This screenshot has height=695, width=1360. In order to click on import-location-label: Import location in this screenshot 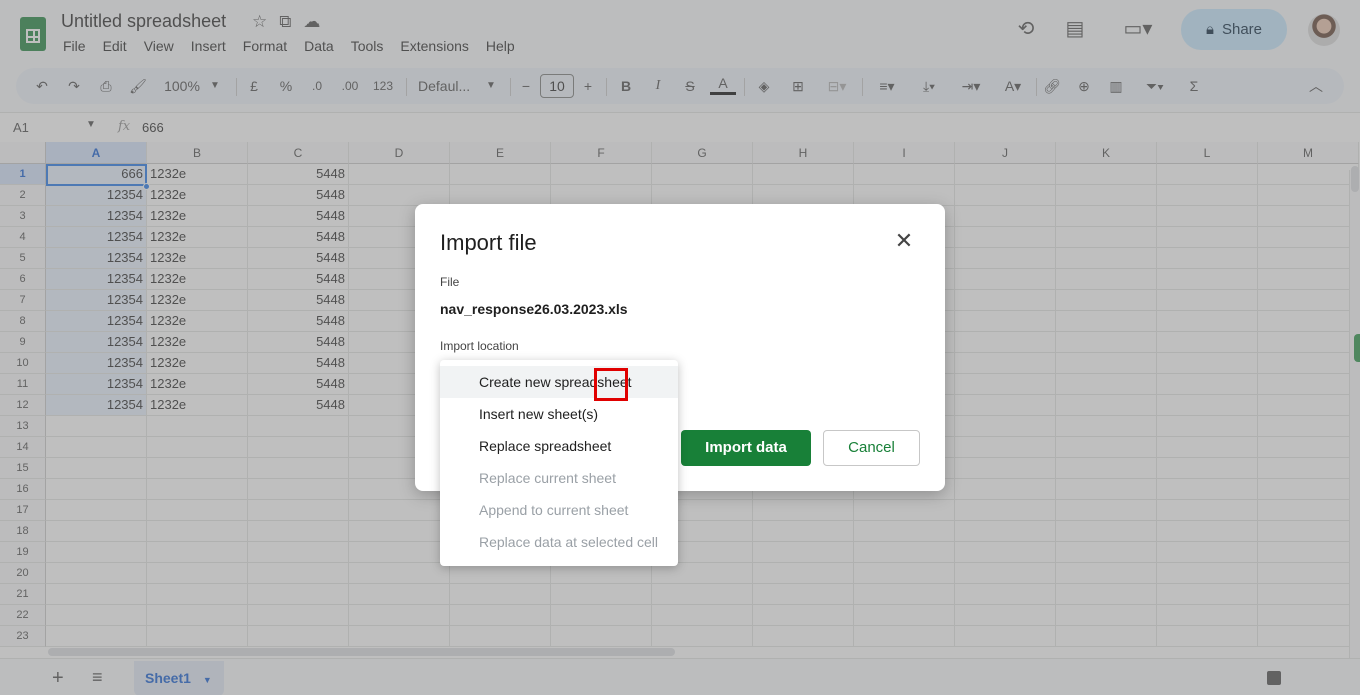, I will do `click(479, 346)`.